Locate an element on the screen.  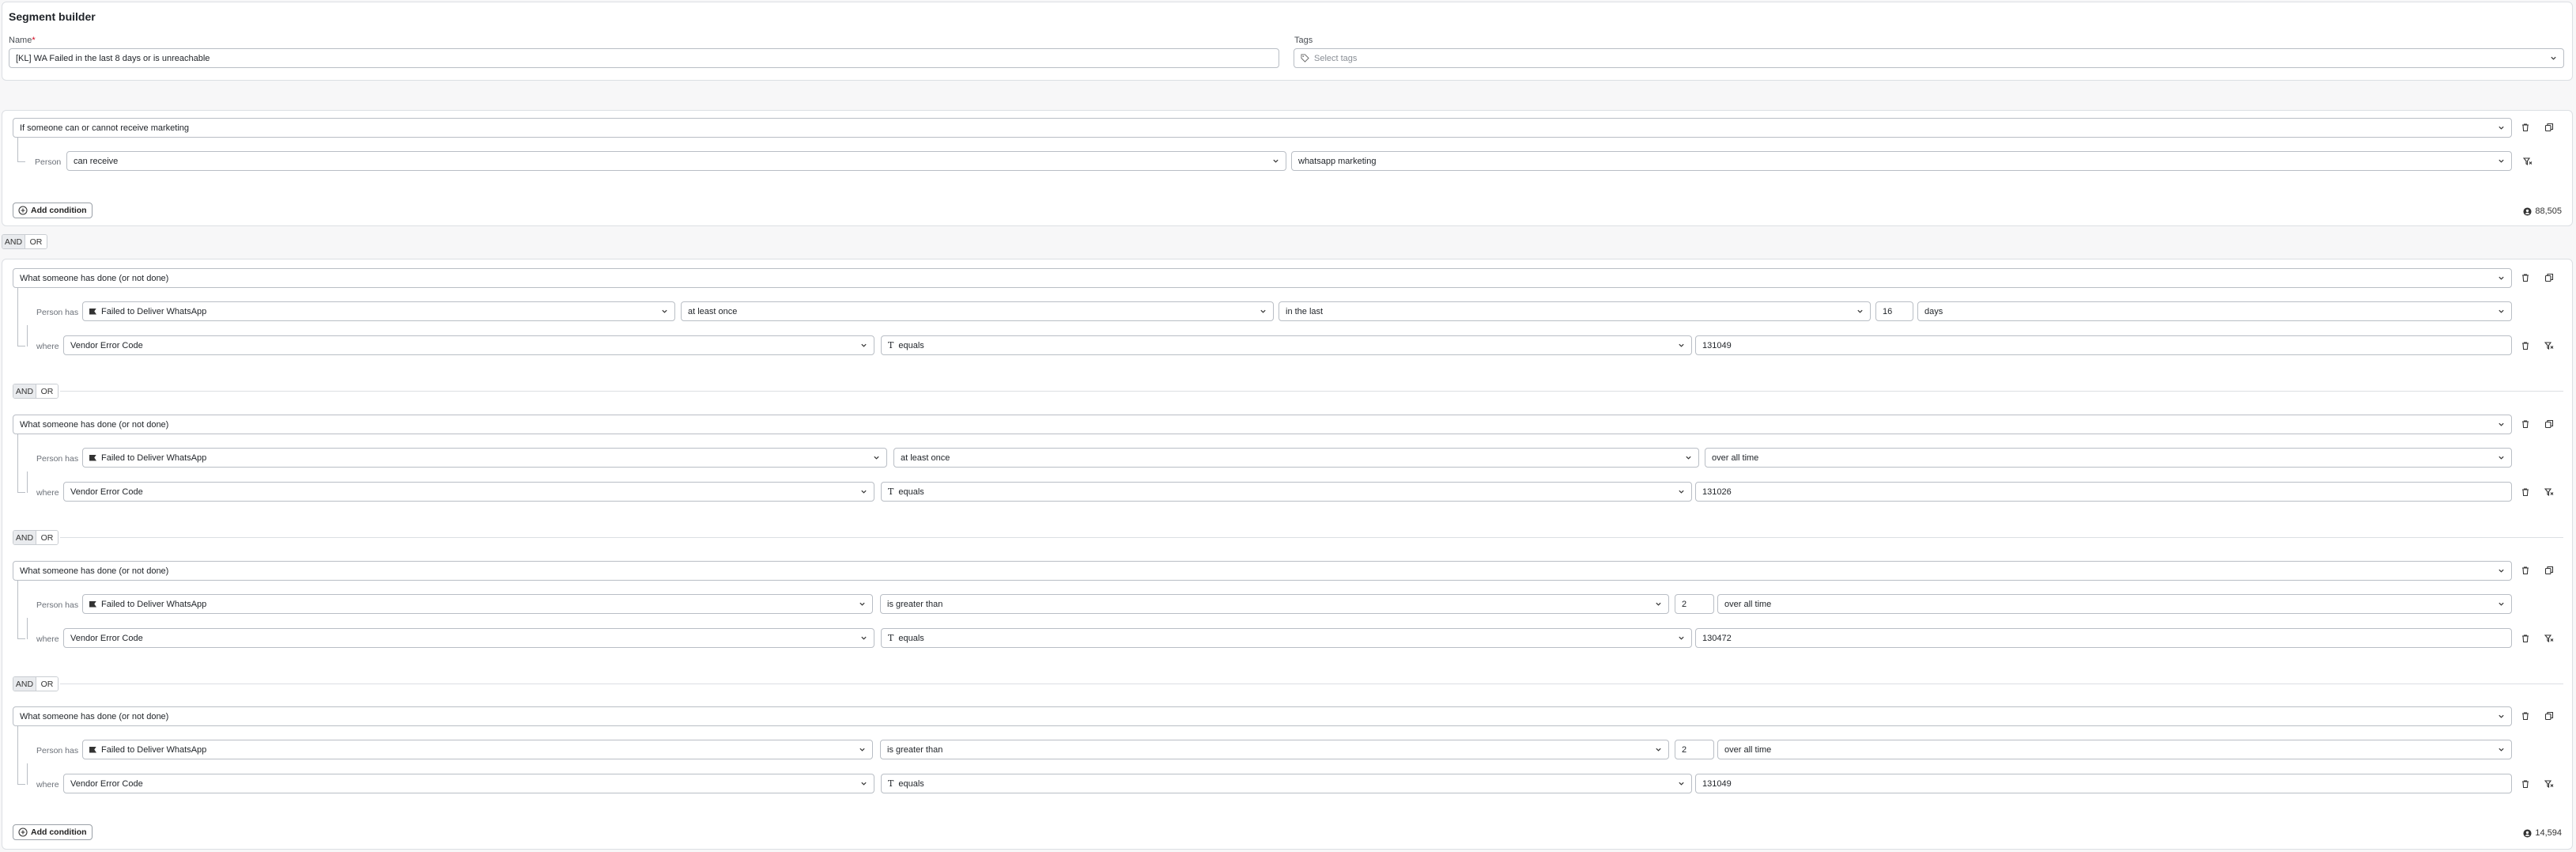
can-receive-select: can receive is located at coordinates (676, 161).